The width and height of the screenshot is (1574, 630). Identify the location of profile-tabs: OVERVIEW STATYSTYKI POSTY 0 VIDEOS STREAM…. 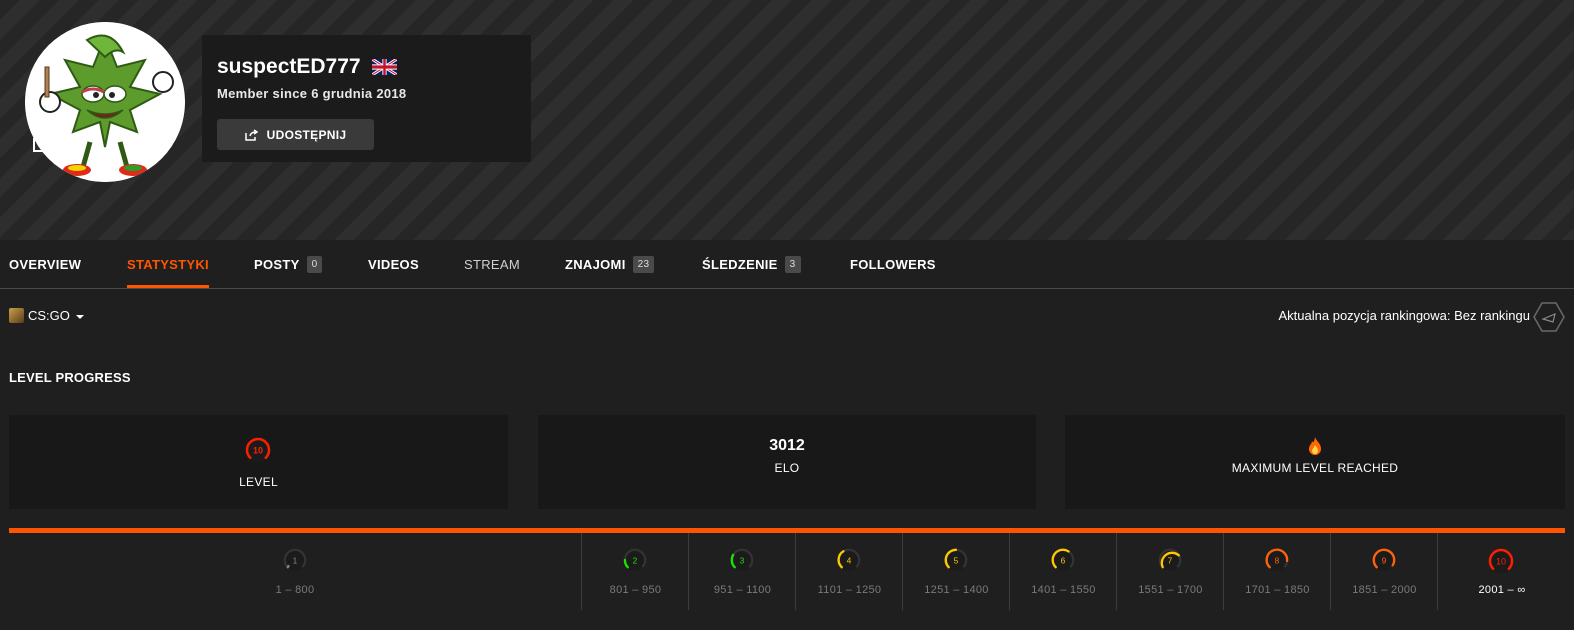
(787, 264).